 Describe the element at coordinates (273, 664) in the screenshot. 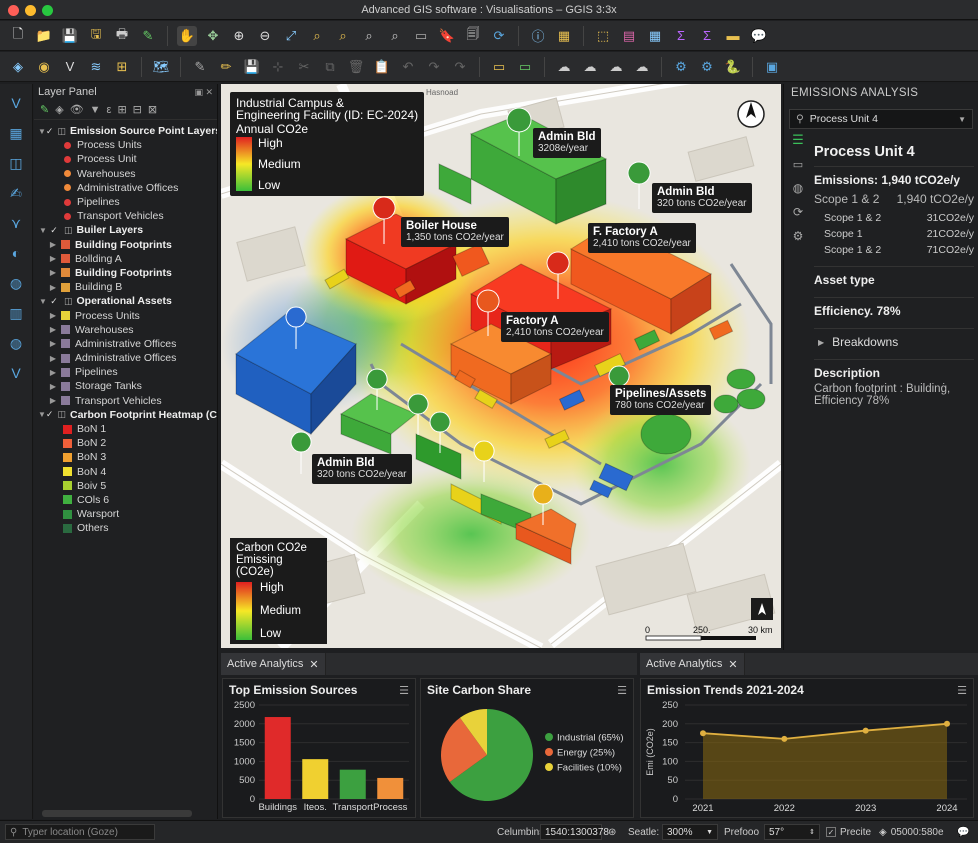

I see `tab-active-analytics-1: Active Analytics ✕` at that location.